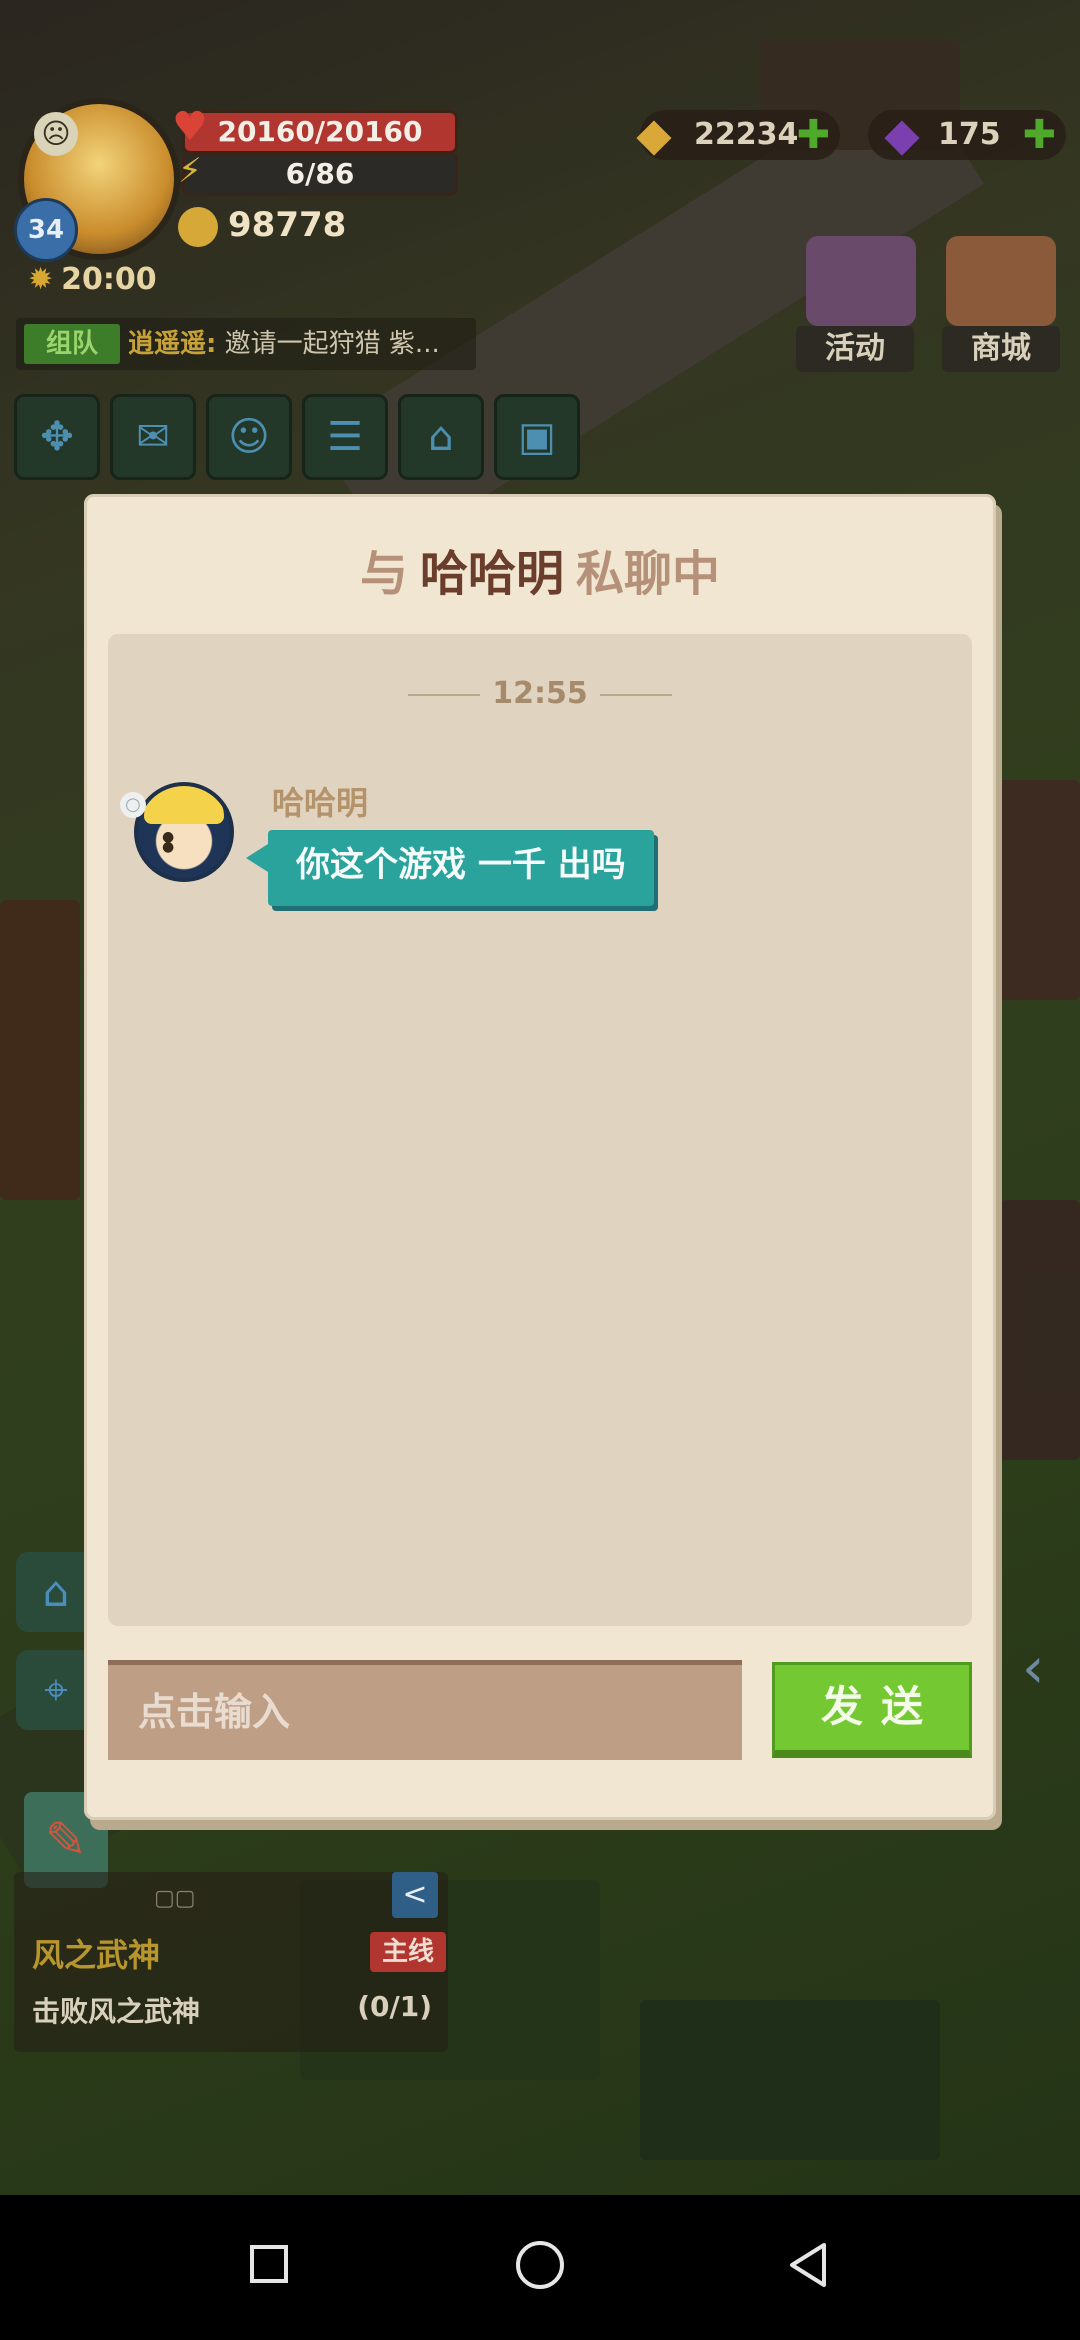 The height and width of the screenshot is (2340, 1080). What do you see at coordinates (969, 134) in the screenshot?
I see `gem-value: 175` at bounding box center [969, 134].